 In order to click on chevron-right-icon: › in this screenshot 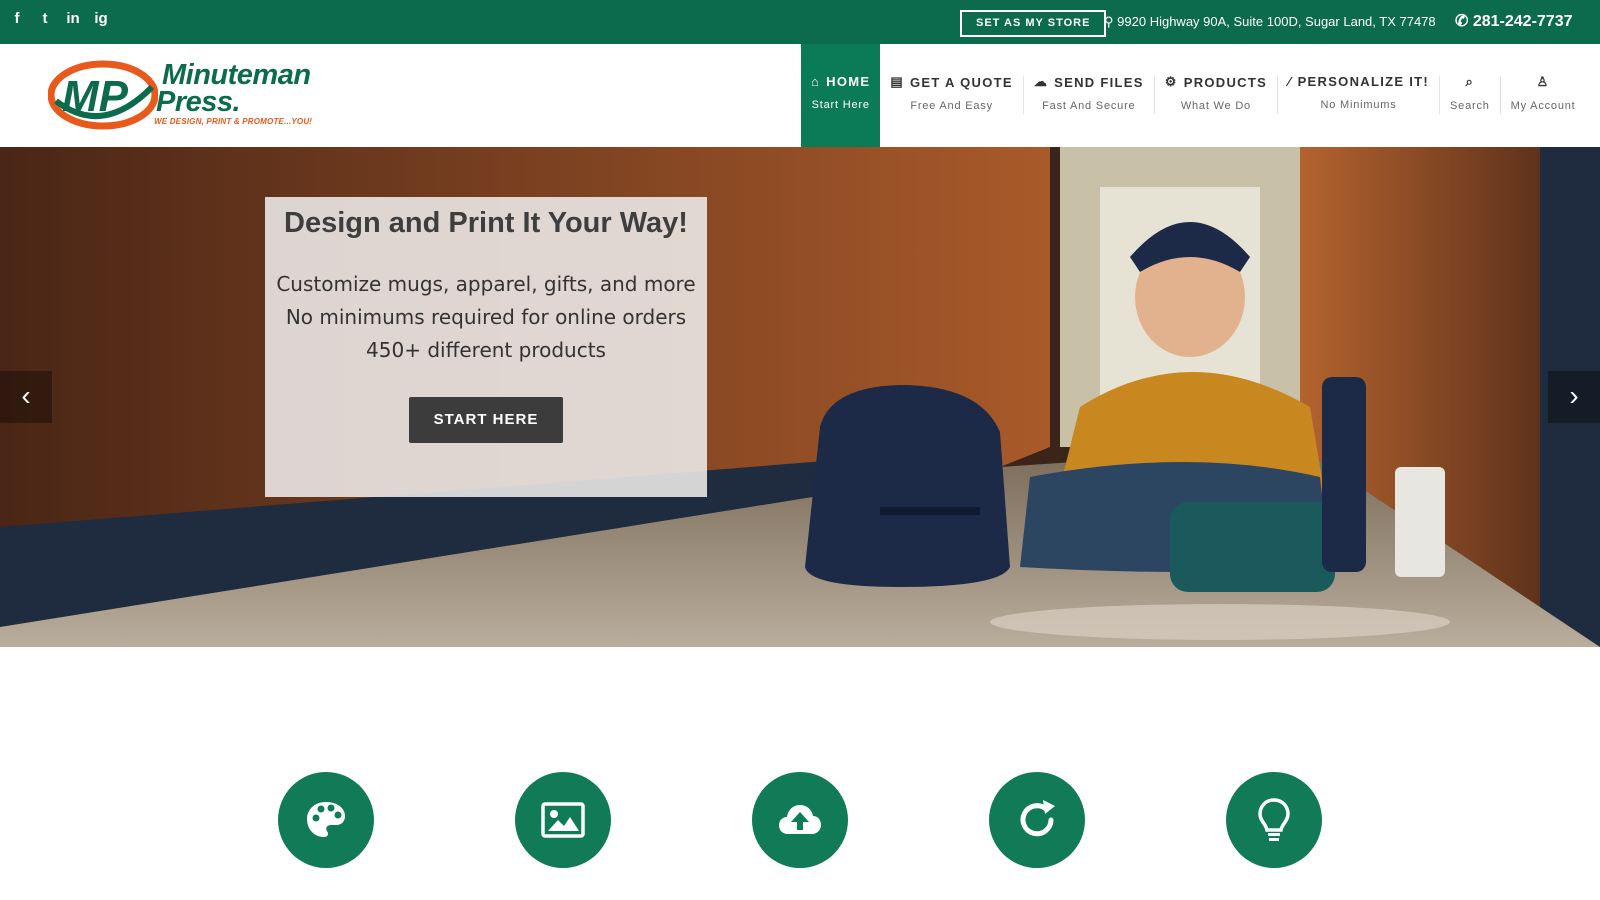, I will do `click(1574, 395)`.